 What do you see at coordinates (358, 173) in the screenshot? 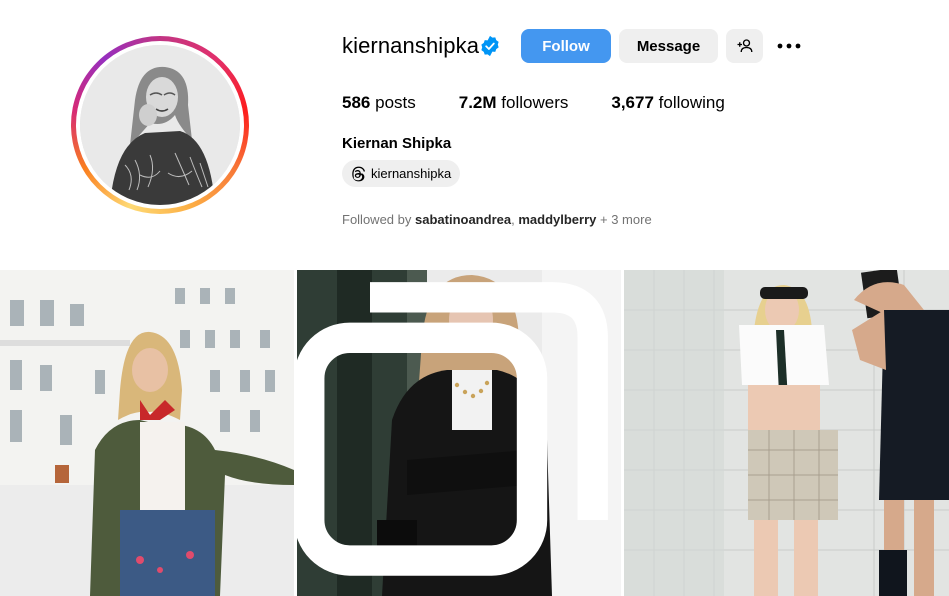
I see `threads-icon` at bounding box center [358, 173].